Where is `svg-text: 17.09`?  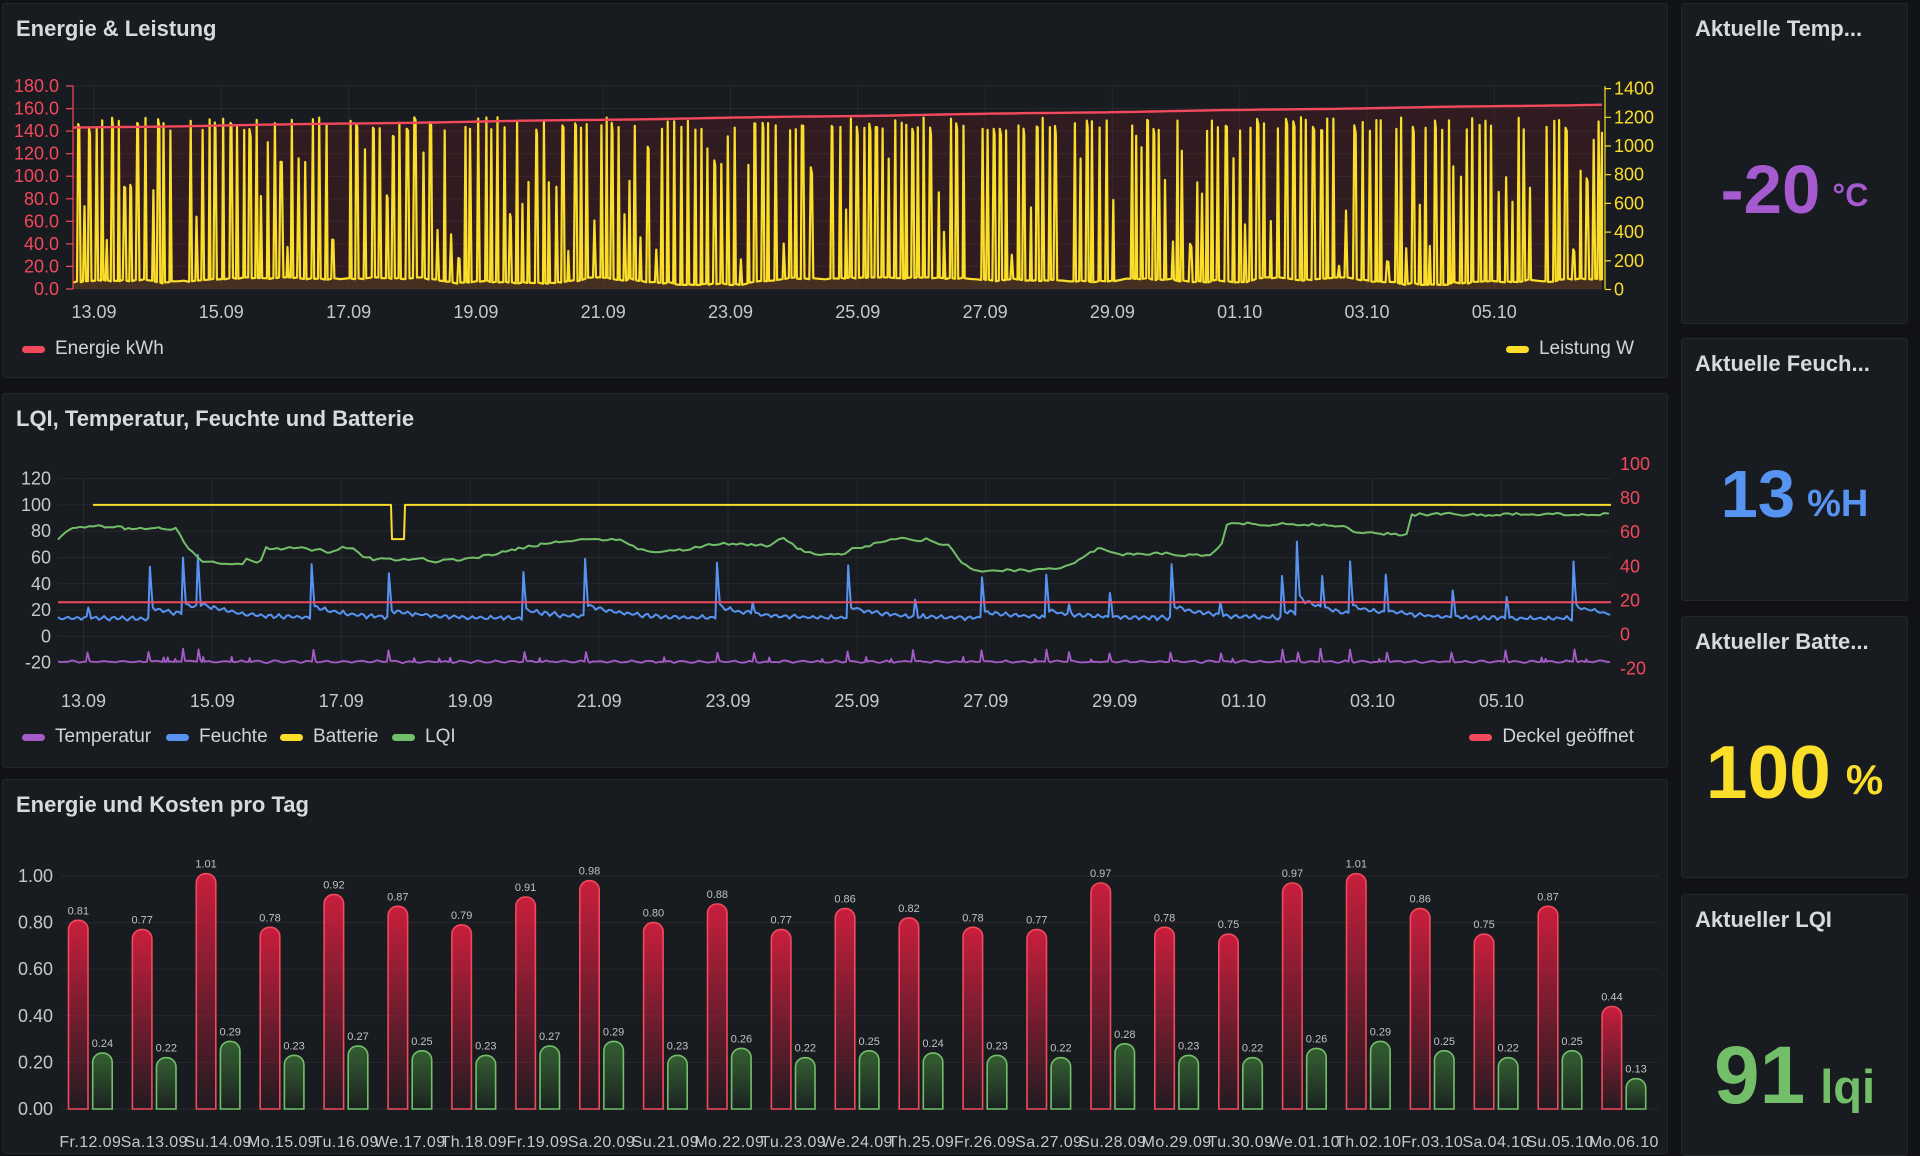
svg-text: 17.09 is located at coordinates (348, 312).